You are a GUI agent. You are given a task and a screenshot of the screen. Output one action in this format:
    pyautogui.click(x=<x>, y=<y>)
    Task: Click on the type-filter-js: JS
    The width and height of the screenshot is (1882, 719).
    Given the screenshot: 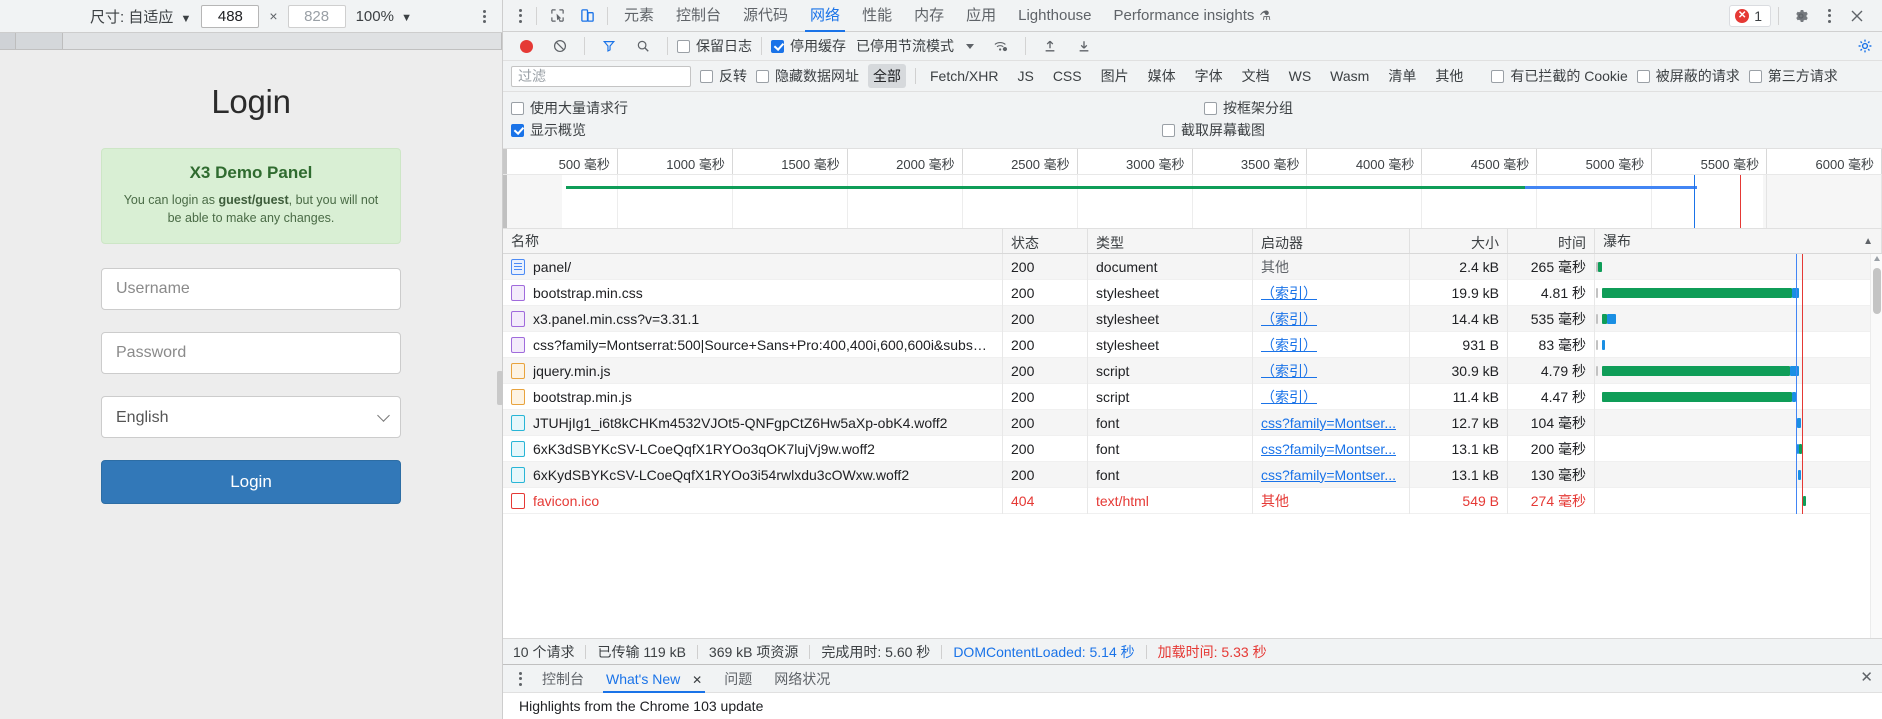 What is the action you would take?
    pyautogui.click(x=1025, y=76)
    